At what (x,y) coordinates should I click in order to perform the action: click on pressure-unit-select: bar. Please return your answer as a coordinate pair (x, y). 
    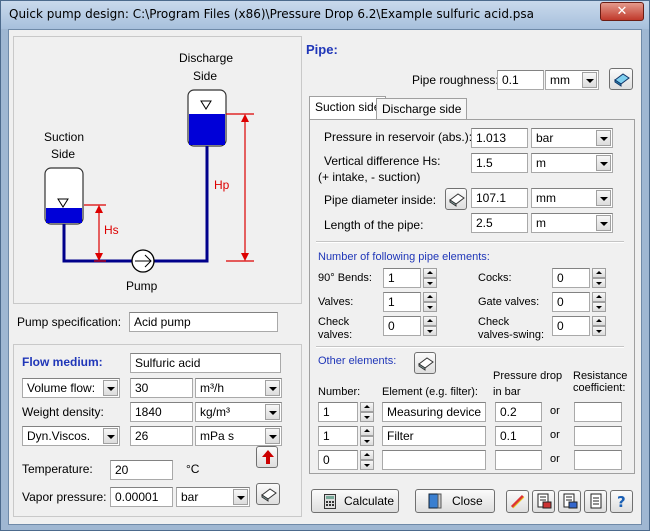
    Looking at the image, I should click on (572, 138).